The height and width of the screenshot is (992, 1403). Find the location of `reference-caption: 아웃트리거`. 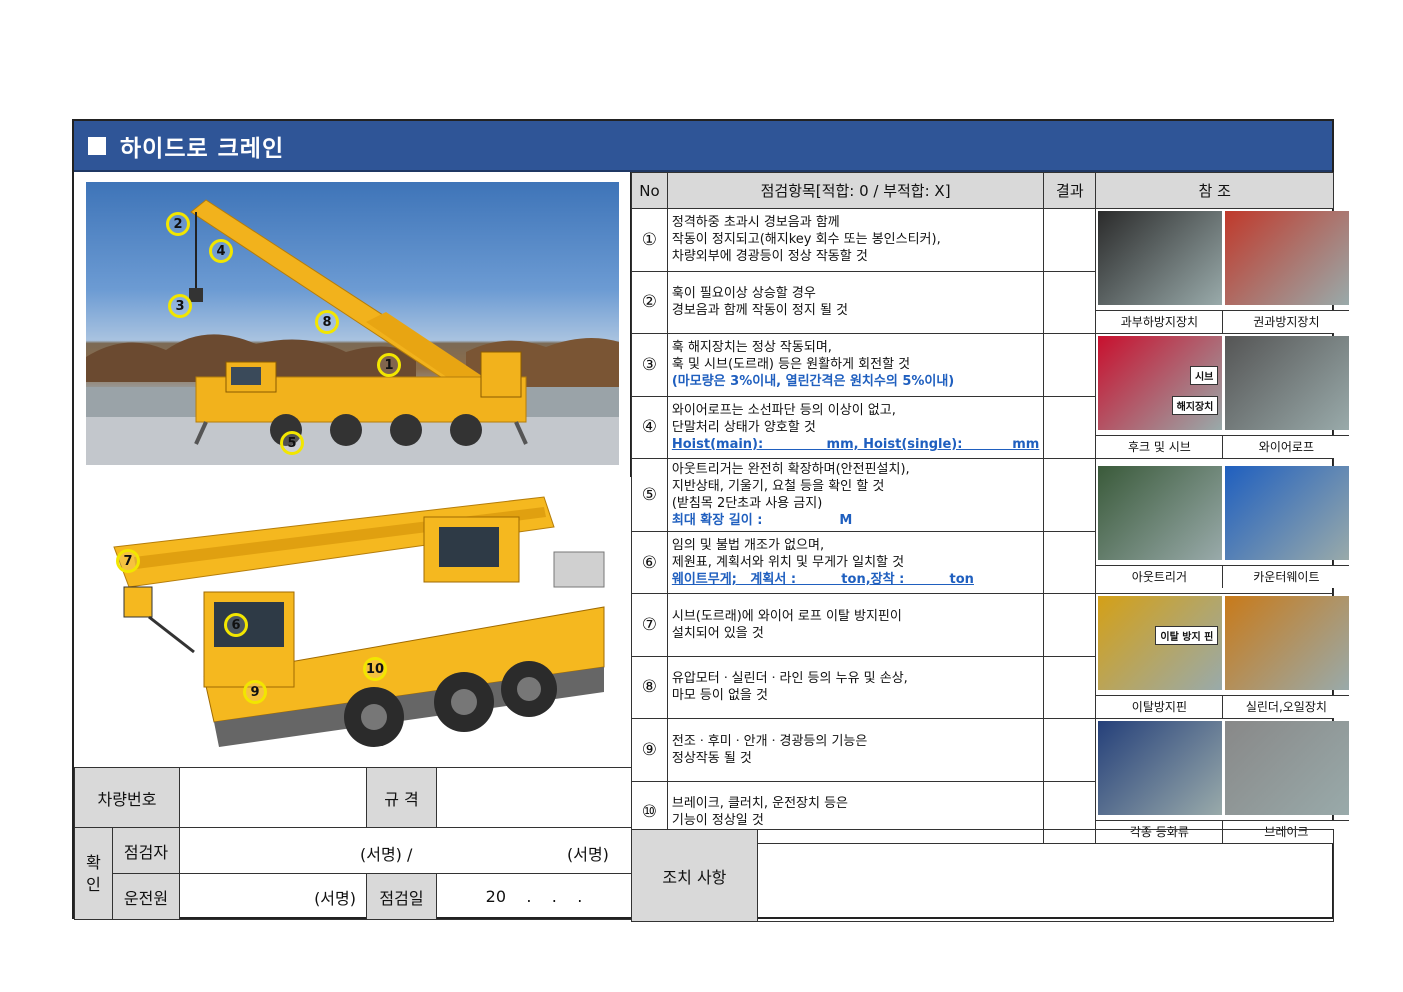

reference-caption: 아웃트리거 is located at coordinates (1160, 576).